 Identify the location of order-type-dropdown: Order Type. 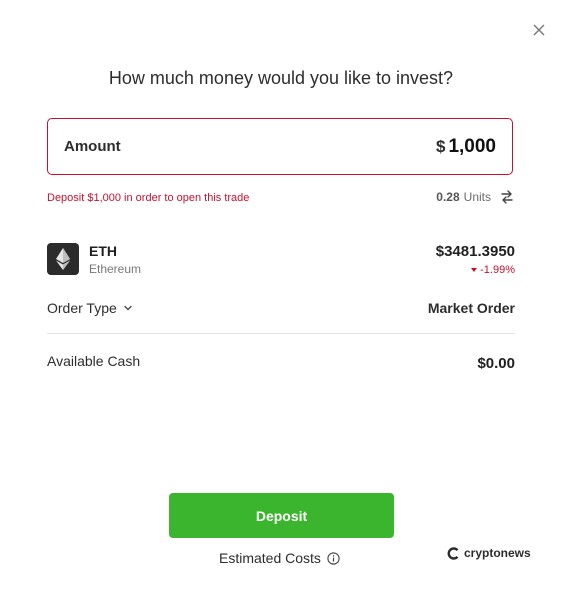
(90, 308).